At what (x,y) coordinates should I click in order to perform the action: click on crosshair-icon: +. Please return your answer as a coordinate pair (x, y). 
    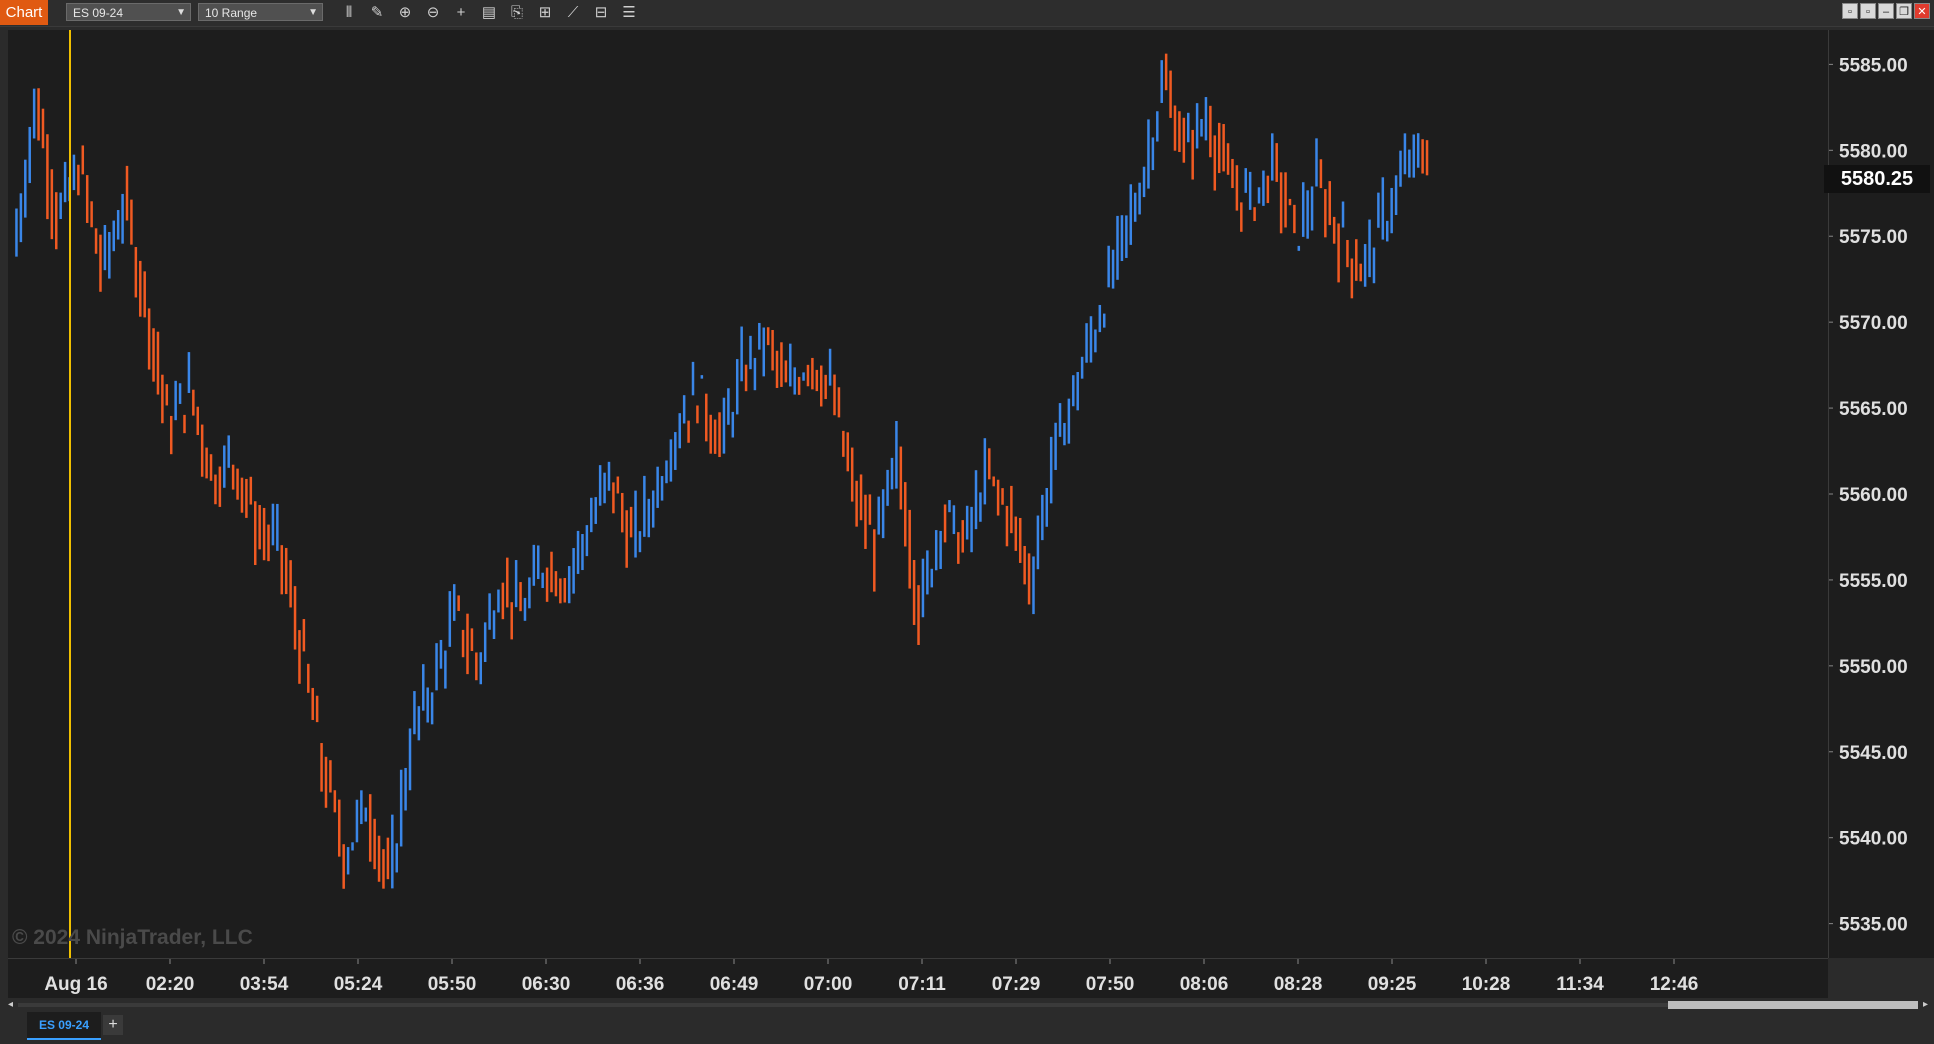
    Looking at the image, I should click on (461, 13).